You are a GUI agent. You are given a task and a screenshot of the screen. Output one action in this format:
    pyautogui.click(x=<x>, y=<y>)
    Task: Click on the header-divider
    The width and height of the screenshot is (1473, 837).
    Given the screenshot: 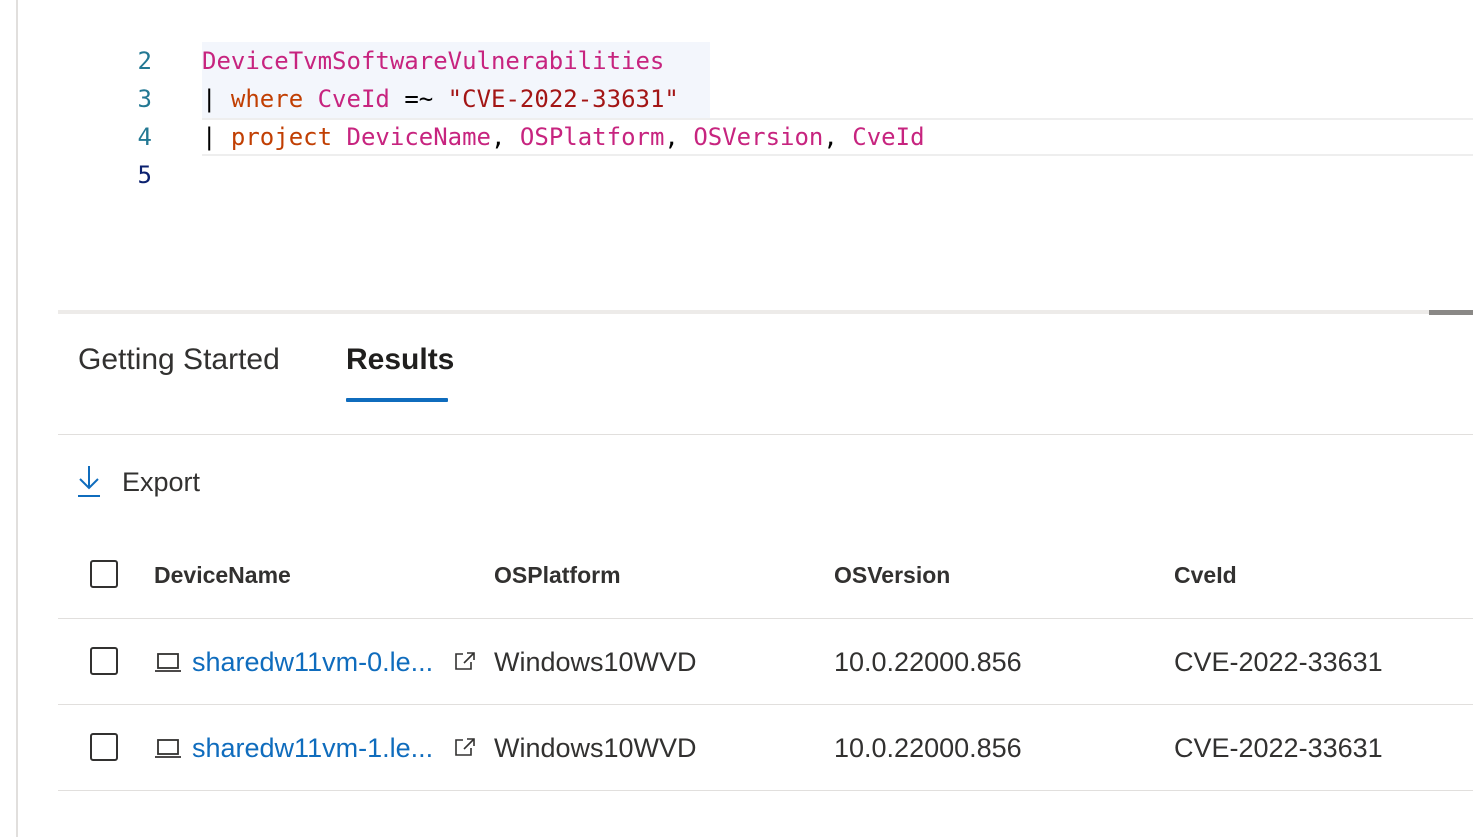 What is the action you would take?
    pyautogui.click(x=765, y=618)
    